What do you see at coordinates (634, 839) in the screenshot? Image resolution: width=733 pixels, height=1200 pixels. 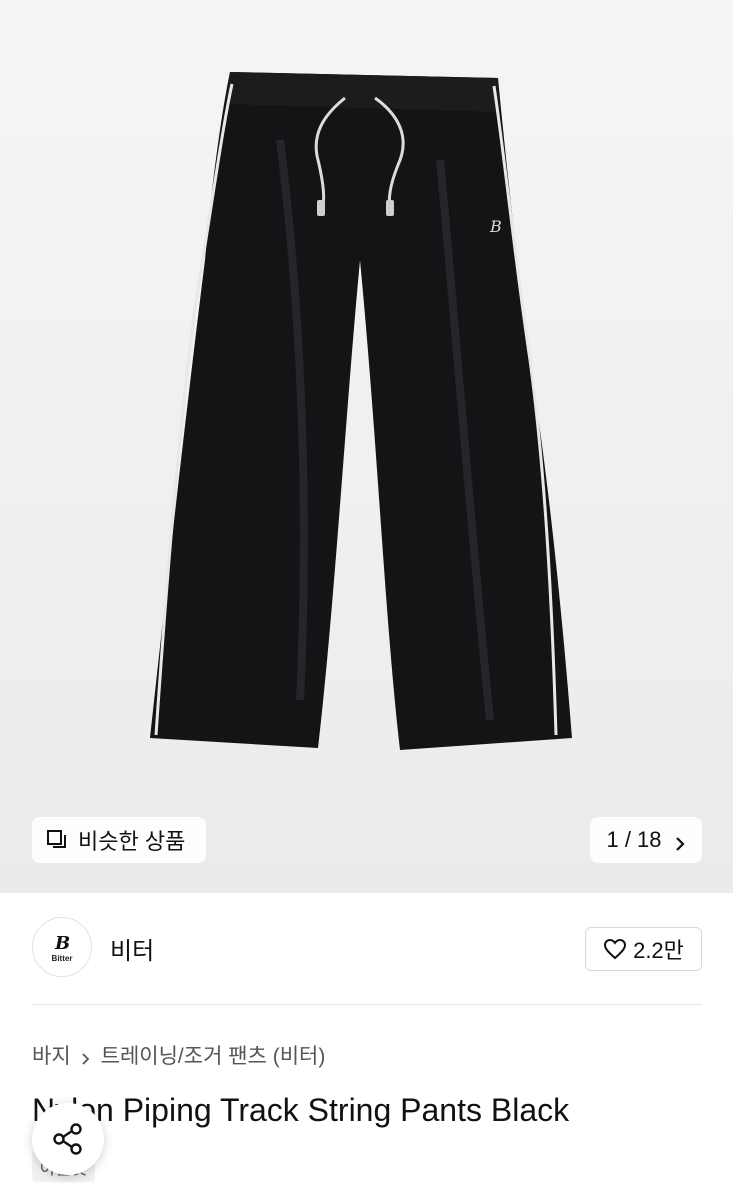 I see `image-counter-text: 1 / 18` at bounding box center [634, 839].